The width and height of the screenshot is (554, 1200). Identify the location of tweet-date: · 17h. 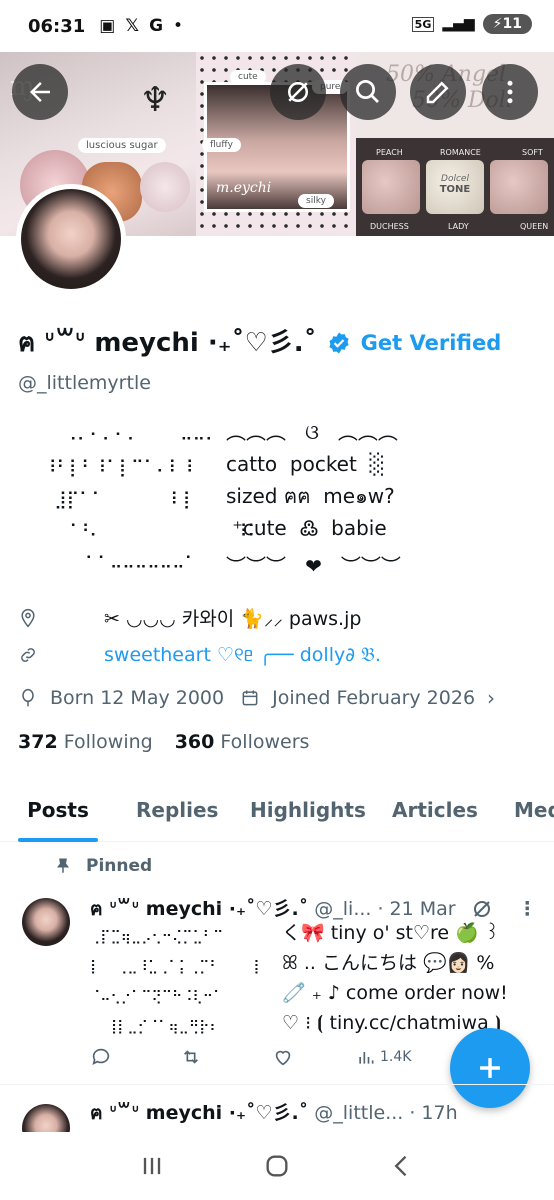
(433, 1113).